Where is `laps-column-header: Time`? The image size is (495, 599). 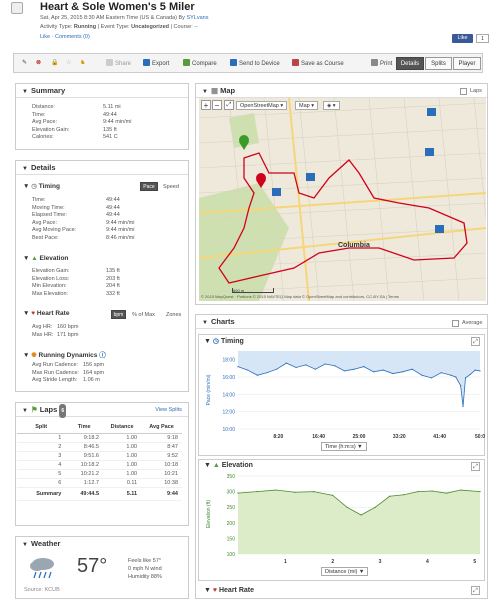 laps-column-header: Time is located at coordinates (84, 428).